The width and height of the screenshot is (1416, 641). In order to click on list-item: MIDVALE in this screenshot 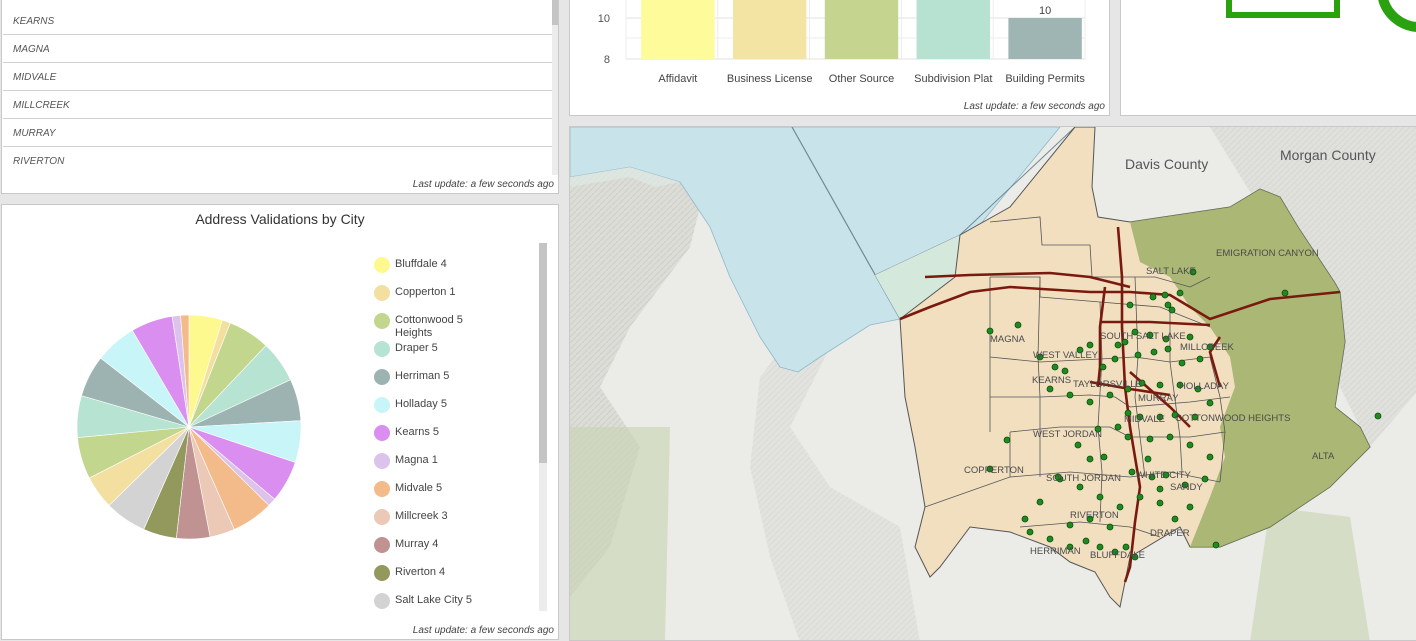, I will do `click(277, 77)`.